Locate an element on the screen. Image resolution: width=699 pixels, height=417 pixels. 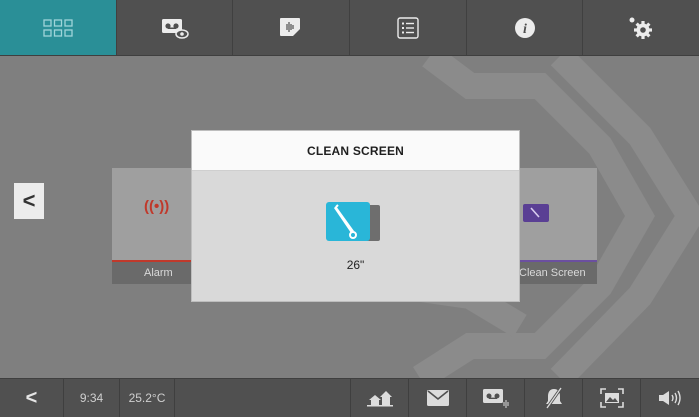
top-navigation-bar: i is located at coordinates (349, 28).